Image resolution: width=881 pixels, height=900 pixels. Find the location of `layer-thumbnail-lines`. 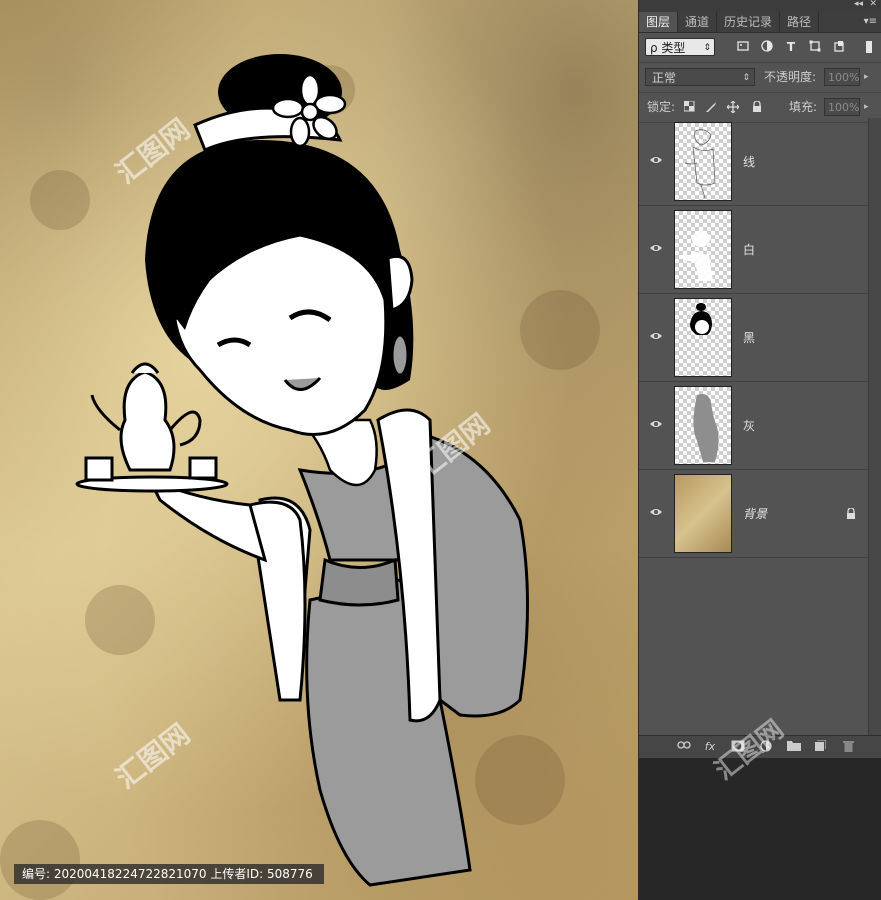

layer-thumbnail-lines is located at coordinates (703, 161).